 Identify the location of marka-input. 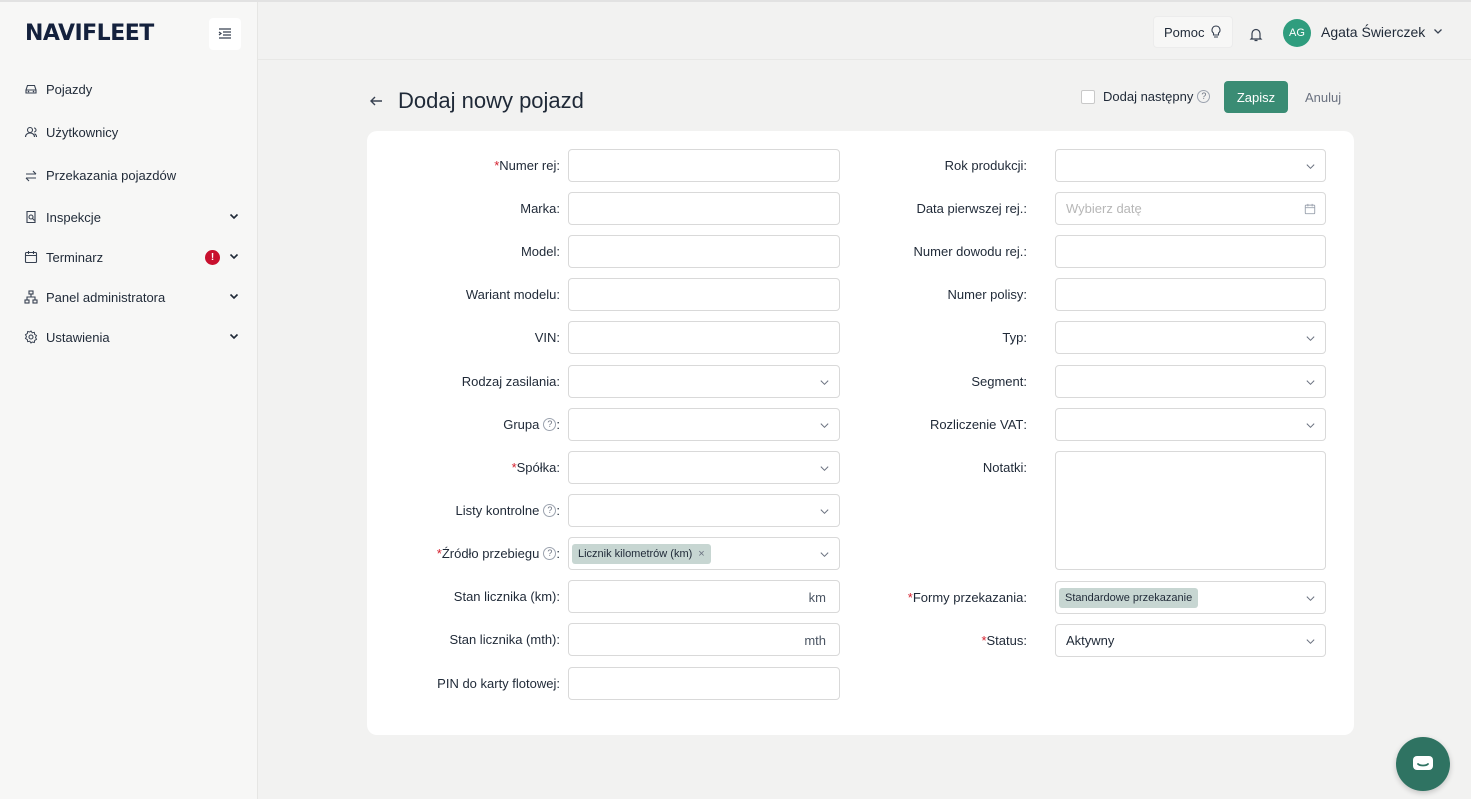
(704, 208).